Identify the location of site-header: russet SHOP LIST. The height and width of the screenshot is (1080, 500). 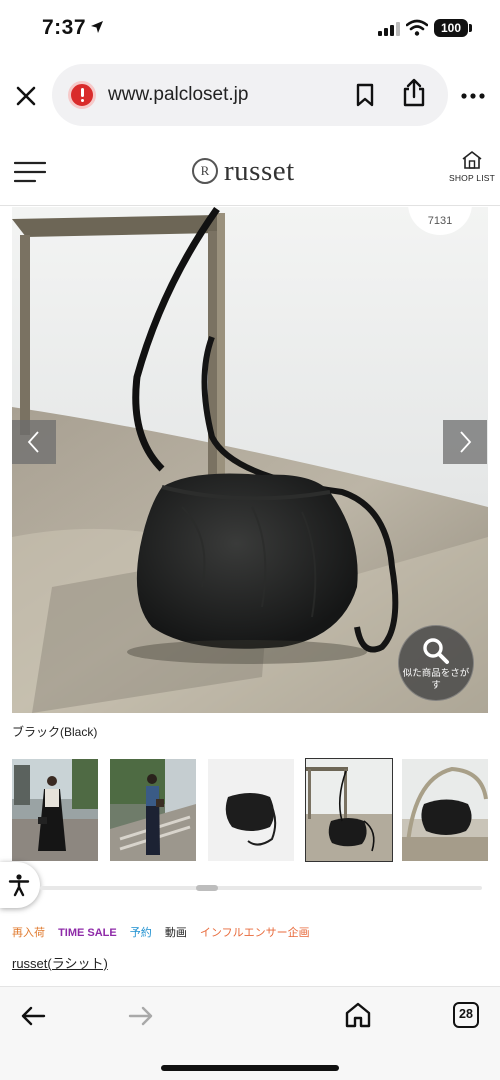
(250, 173).